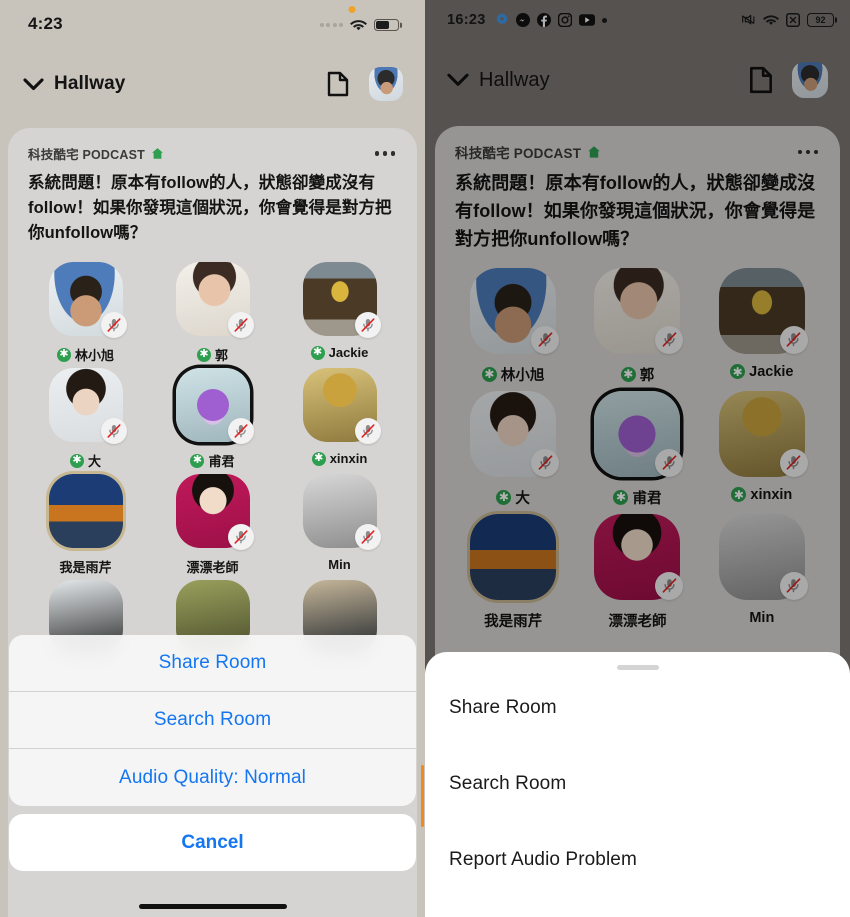  I want to click on participant-name-text: 漂漂老師, so click(212, 568).